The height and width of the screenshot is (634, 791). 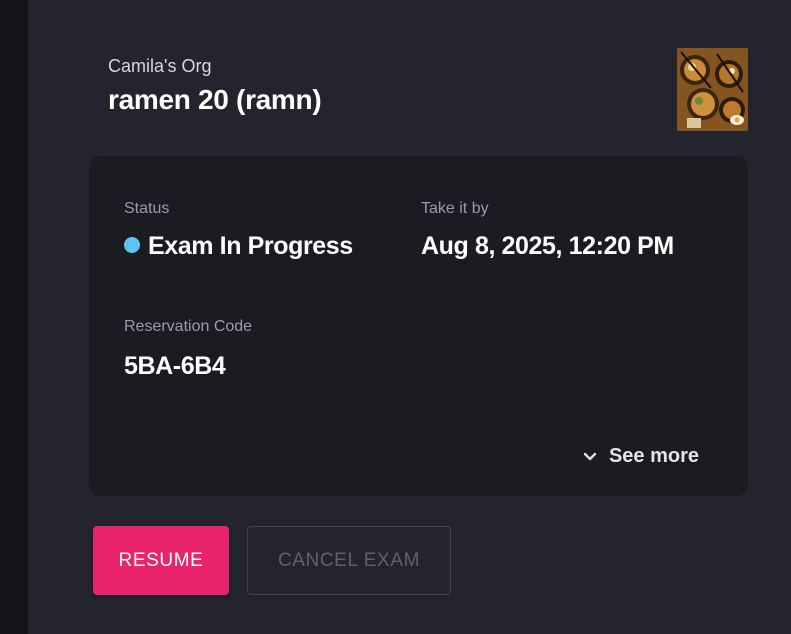 I want to click on see-more-label: See more, so click(x=653, y=456).